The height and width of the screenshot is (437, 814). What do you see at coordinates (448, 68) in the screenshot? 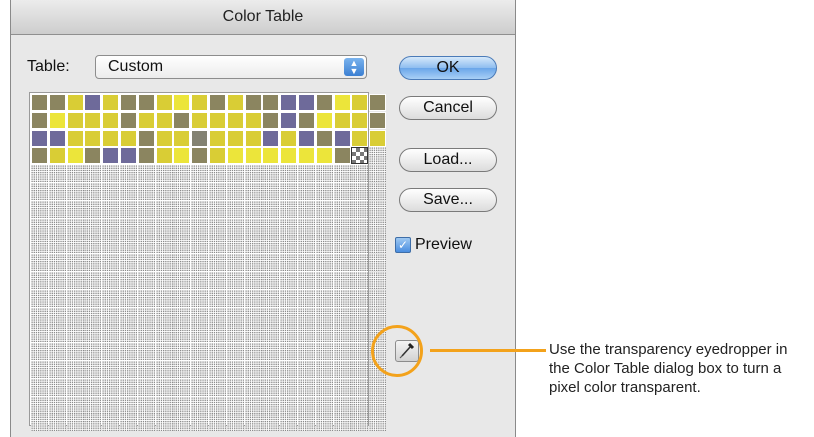
I see `ok-button: OK` at bounding box center [448, 68].